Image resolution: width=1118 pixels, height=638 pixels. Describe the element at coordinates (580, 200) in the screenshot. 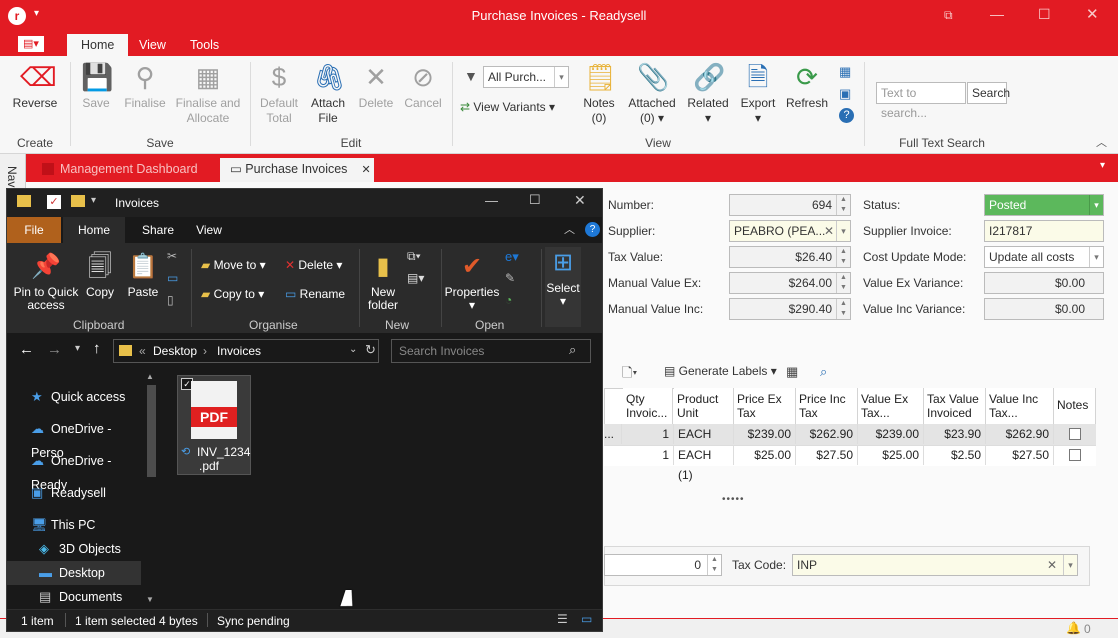

I see `explorer-close-icon: ✕` at that location.